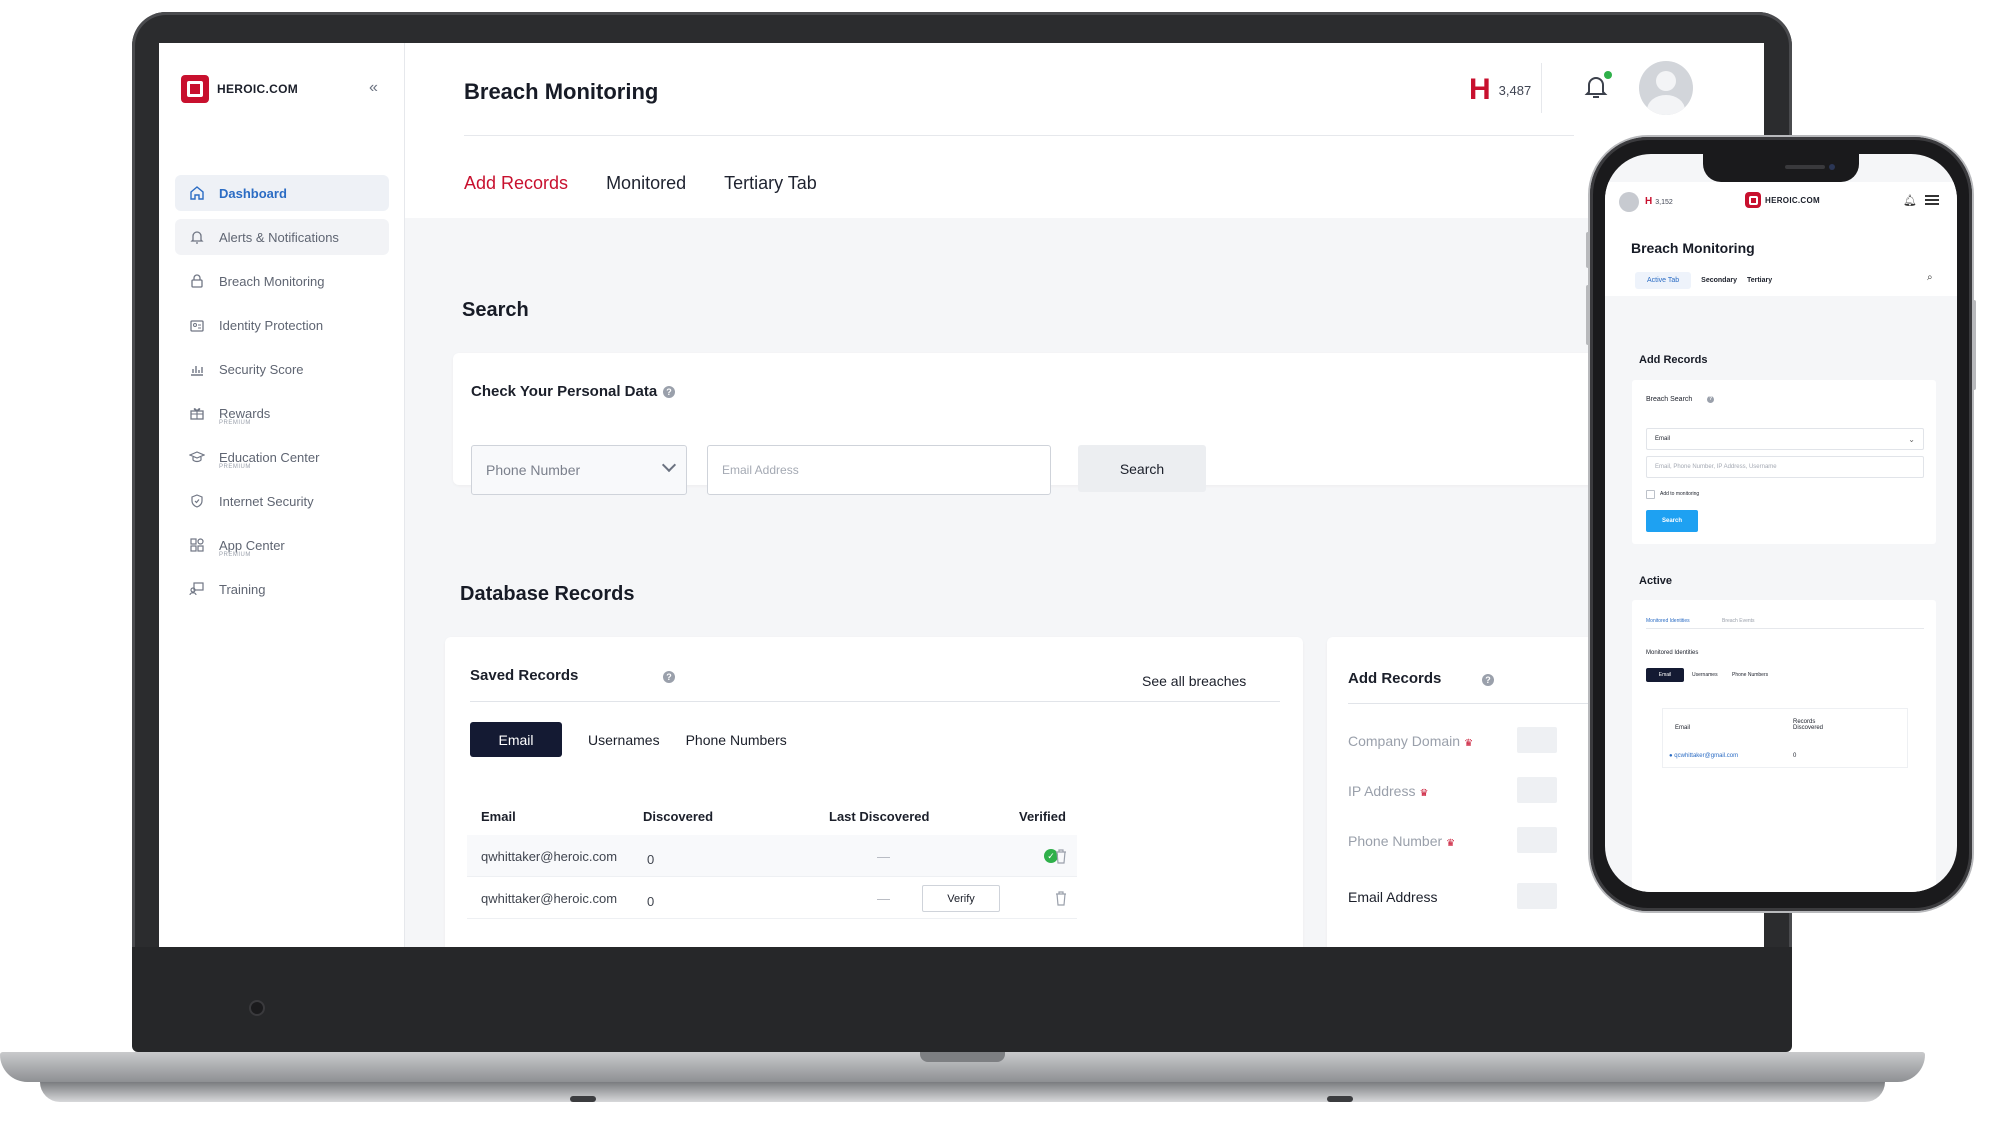 The image size is (1989, 1128). What do you see at coordinates (961, 898) in the screenshot?
I see `verify-button: Verify` at bounding box center [961, 898].